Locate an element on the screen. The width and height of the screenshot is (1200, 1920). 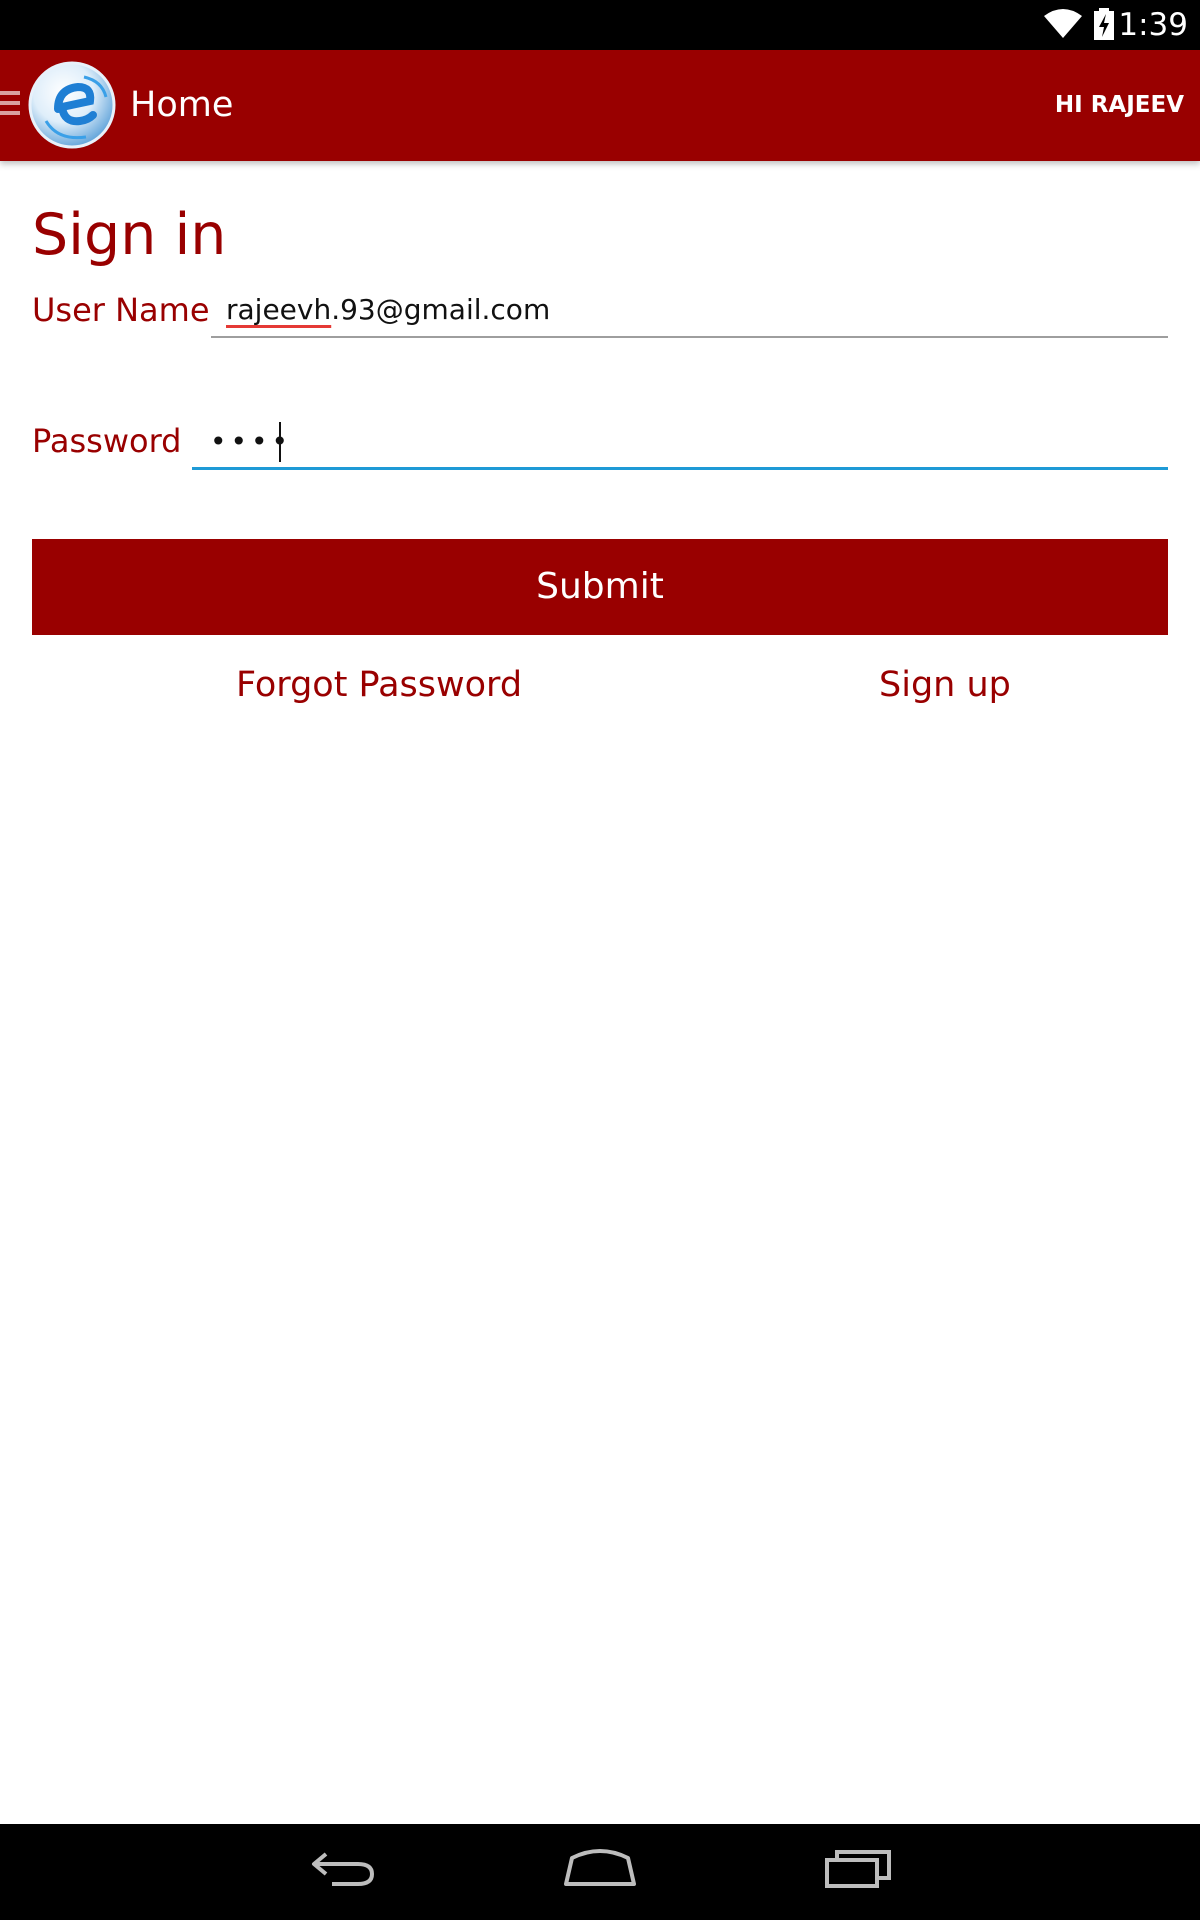
text-cursor is located at coordinates (280, 442).